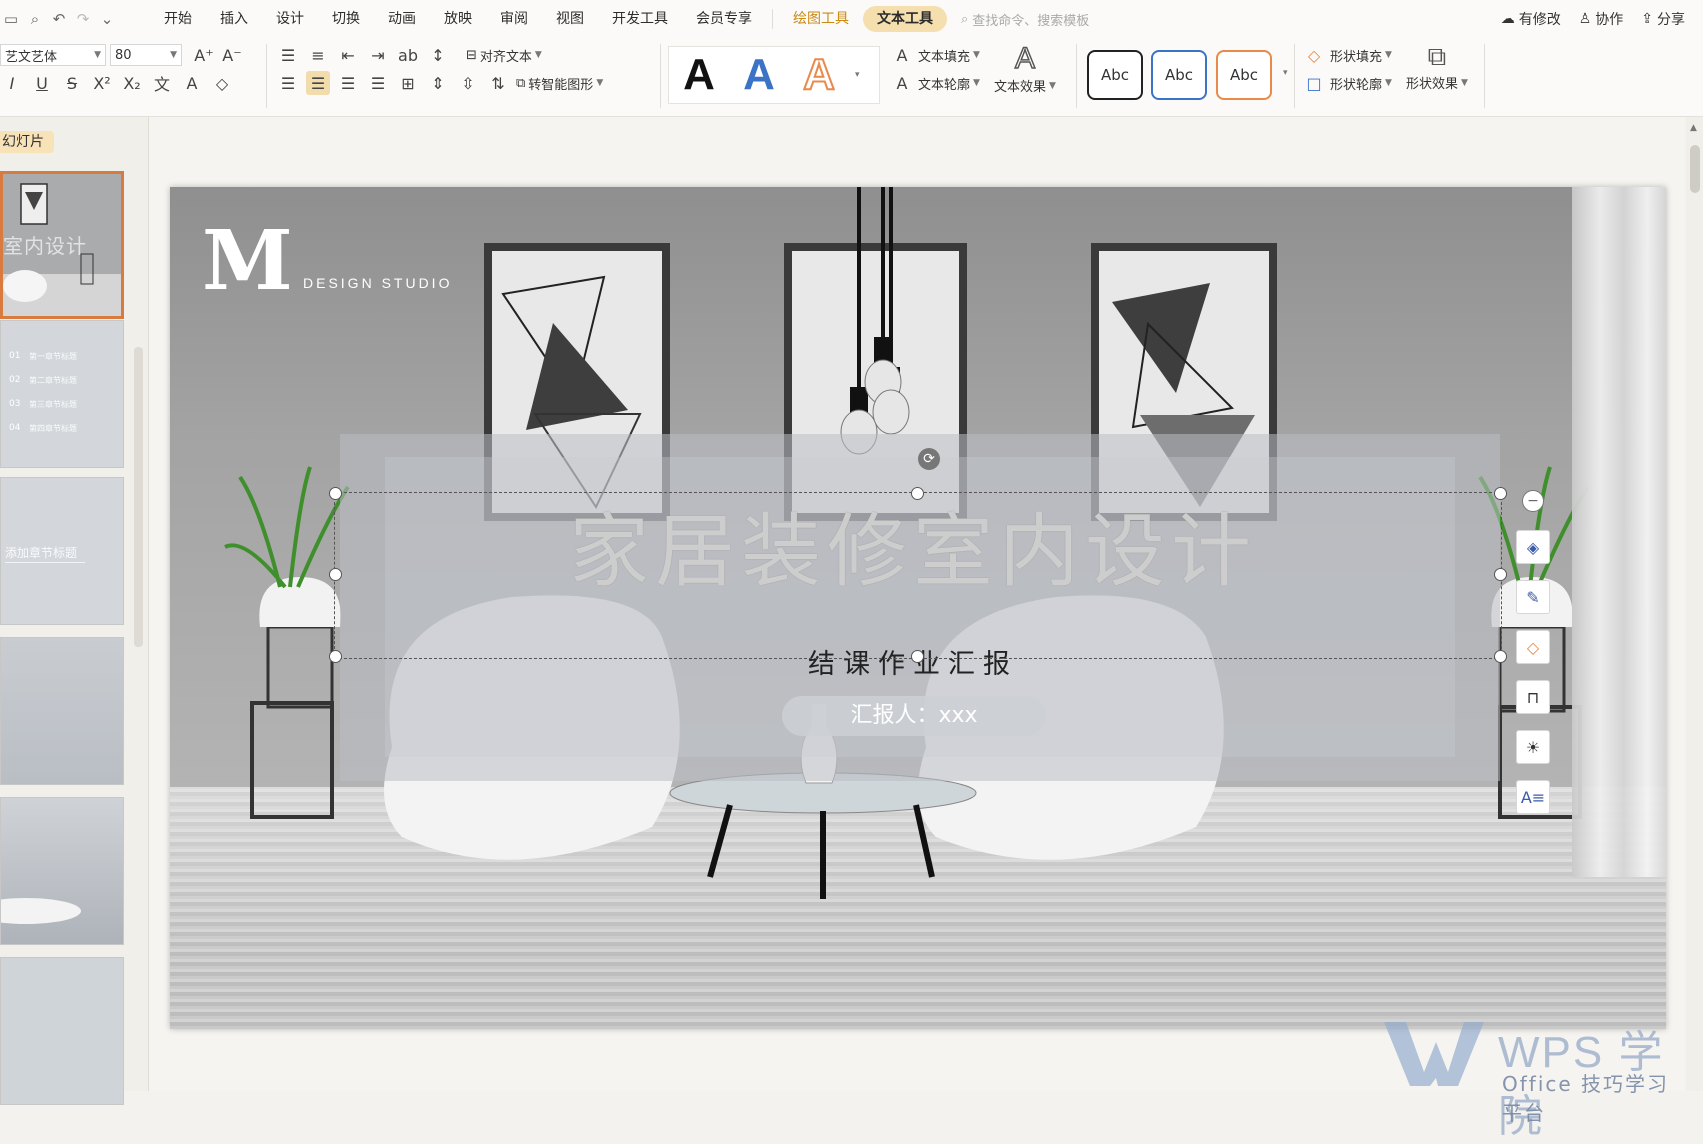 This screenshot has width=1703, height=1144. I want to click on stage-scrollbar-thumb, so click(1695, 169).